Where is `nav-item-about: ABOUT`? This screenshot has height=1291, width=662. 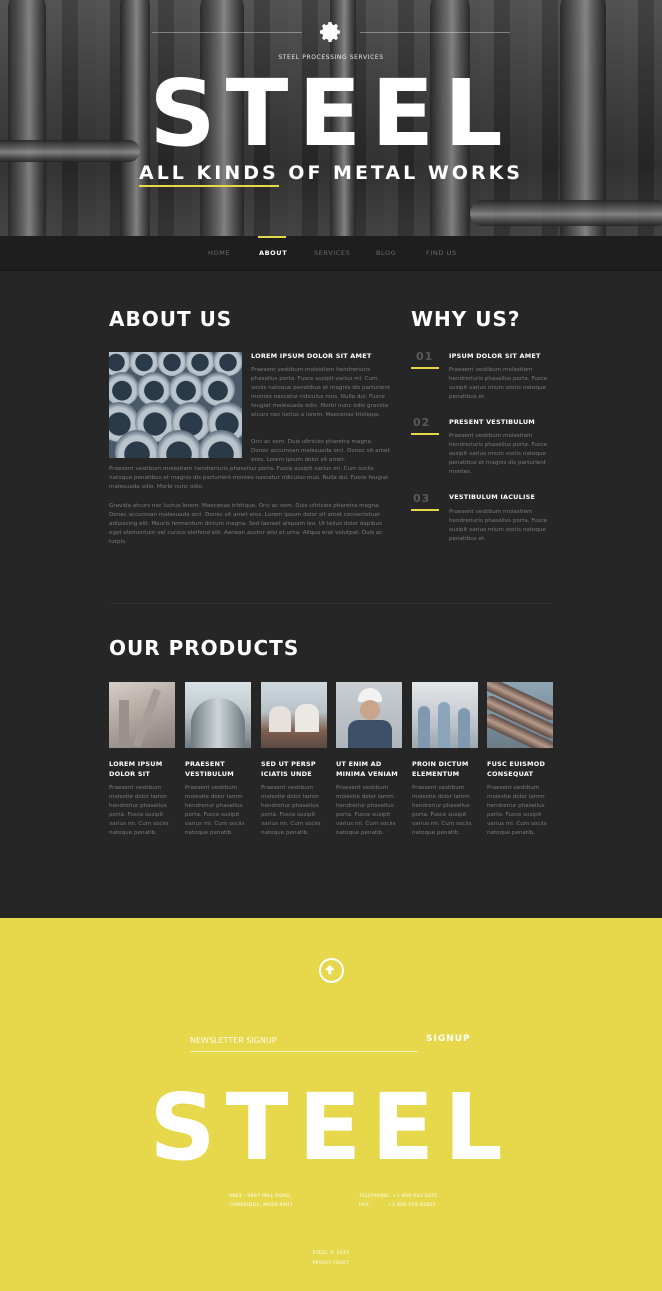
nav-item-about: ABOUT is located at coordinates (273, 253).